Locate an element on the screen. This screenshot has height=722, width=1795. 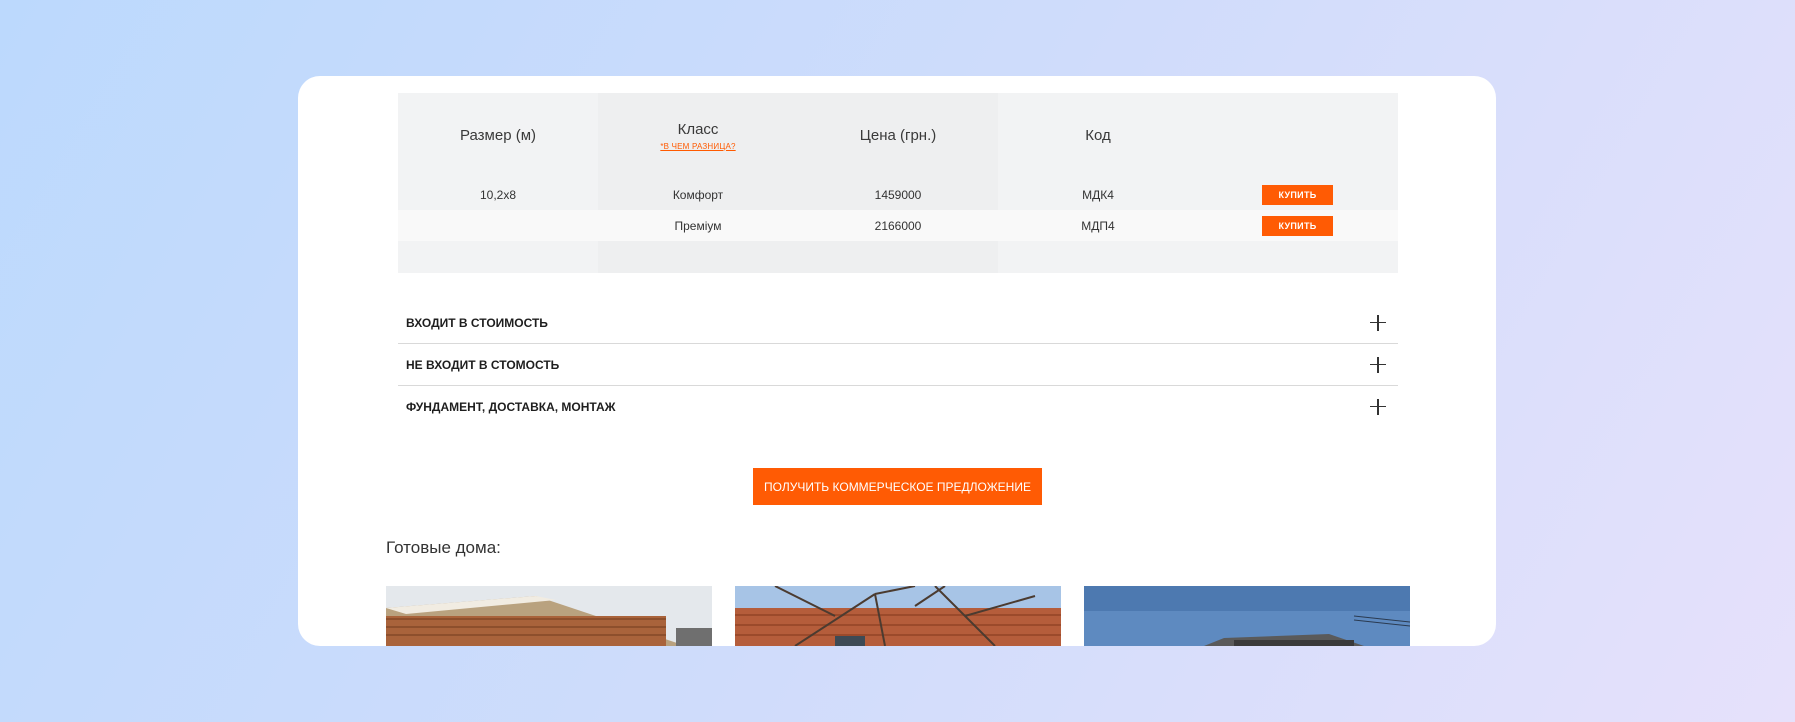
cell-size is located at coordinates (498, 225).